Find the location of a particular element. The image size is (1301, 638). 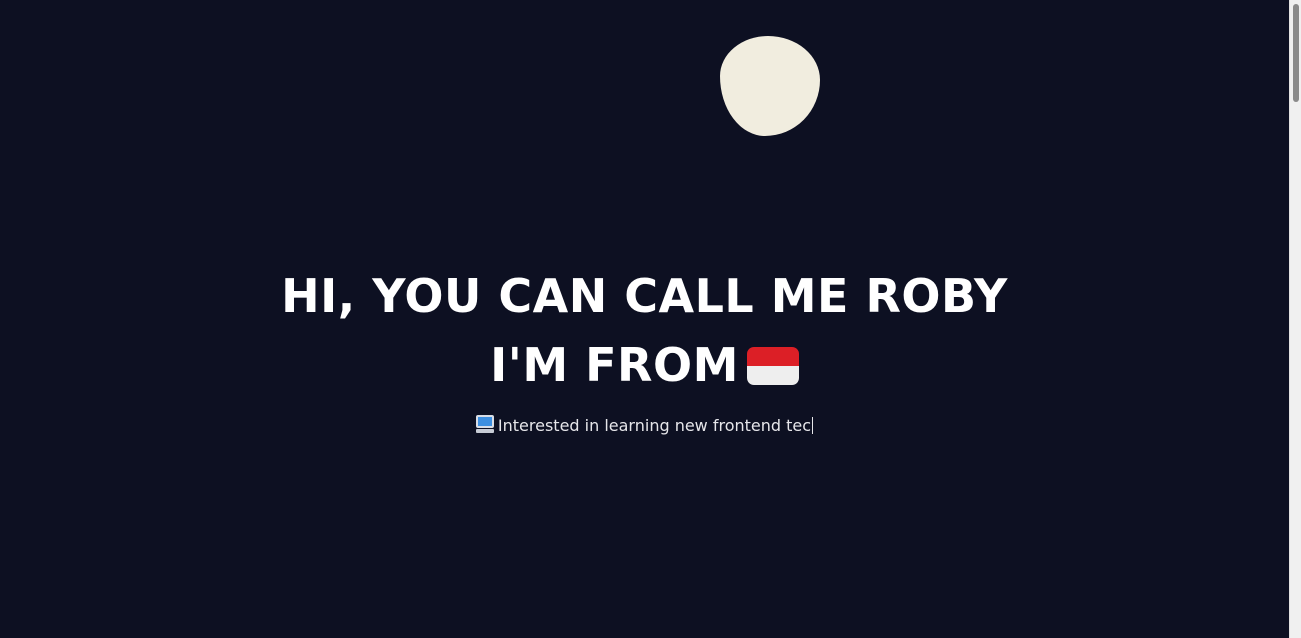

computer-icon is located at coordinates (484, 424).